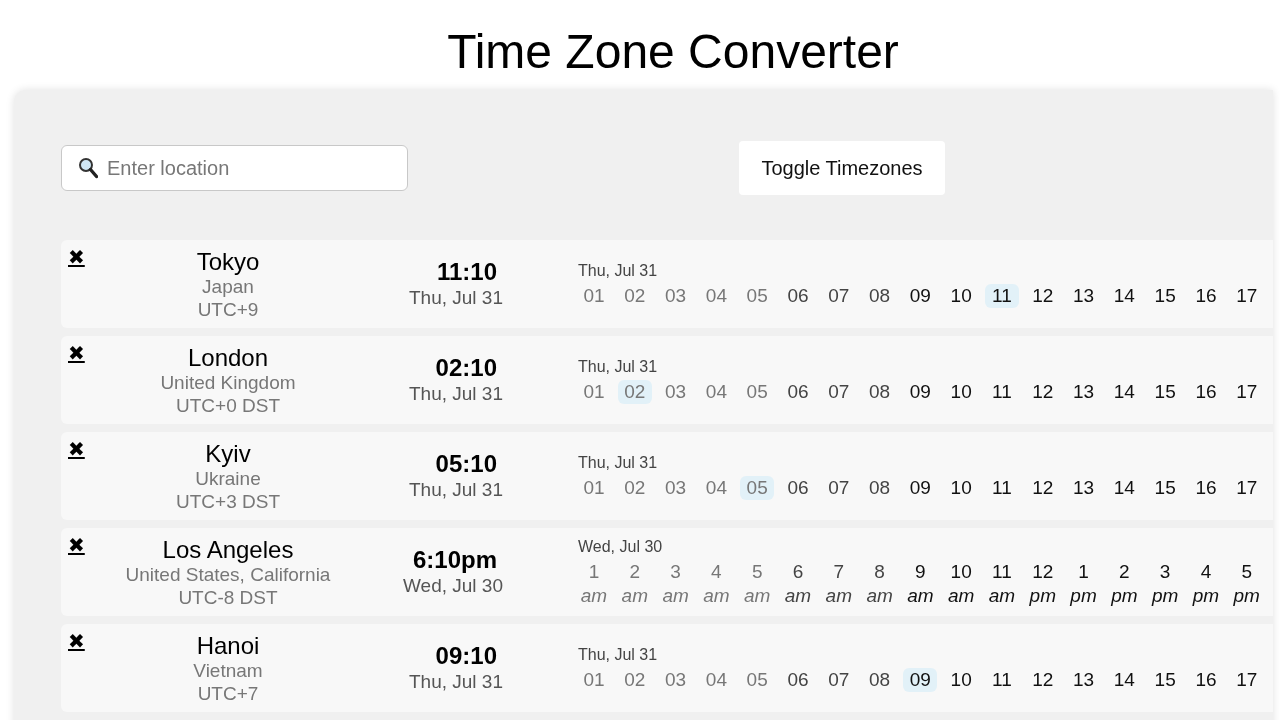  What do you see at coordinates (1001, 583) in the screenshot?
I see `hour-slot: 11 am` at bounding box center [1001, 583].